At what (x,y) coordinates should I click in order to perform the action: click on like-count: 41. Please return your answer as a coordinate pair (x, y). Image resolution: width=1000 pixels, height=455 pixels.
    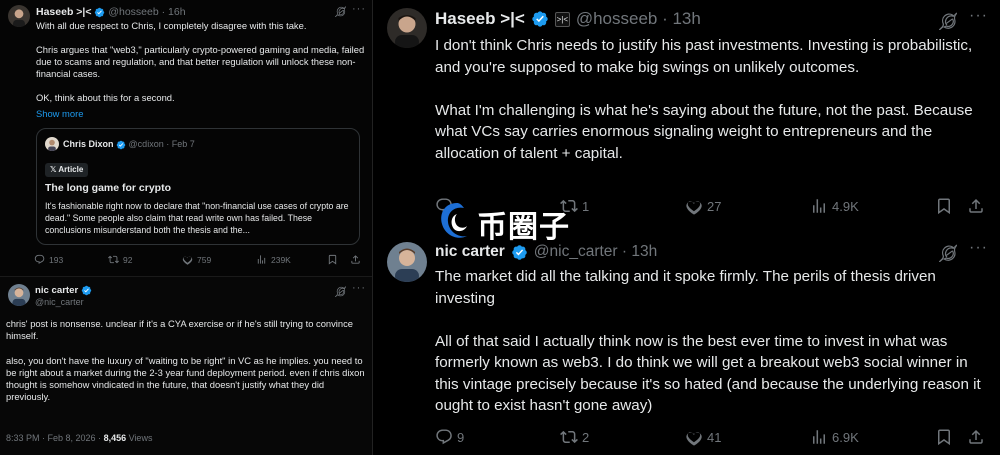
    Looking at the image, I should click on (714, 437).